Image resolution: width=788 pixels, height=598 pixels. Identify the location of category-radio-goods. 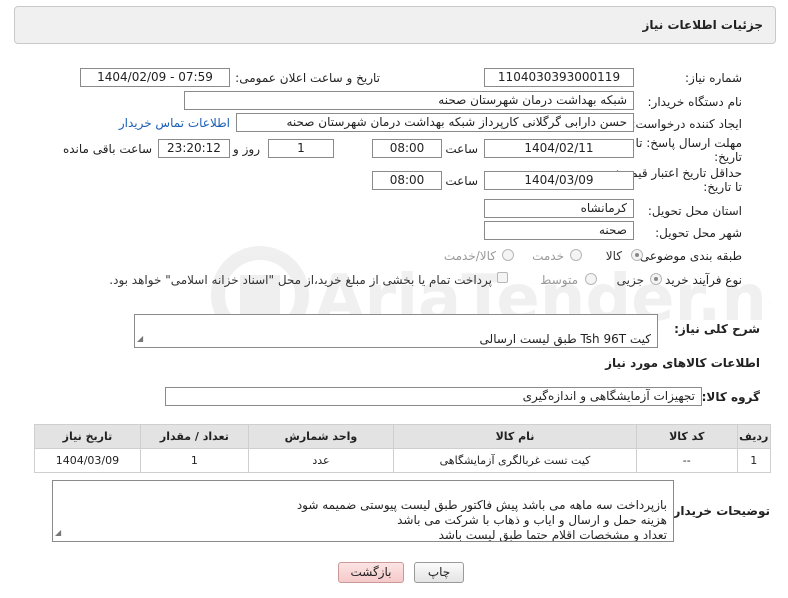
(637, 255).